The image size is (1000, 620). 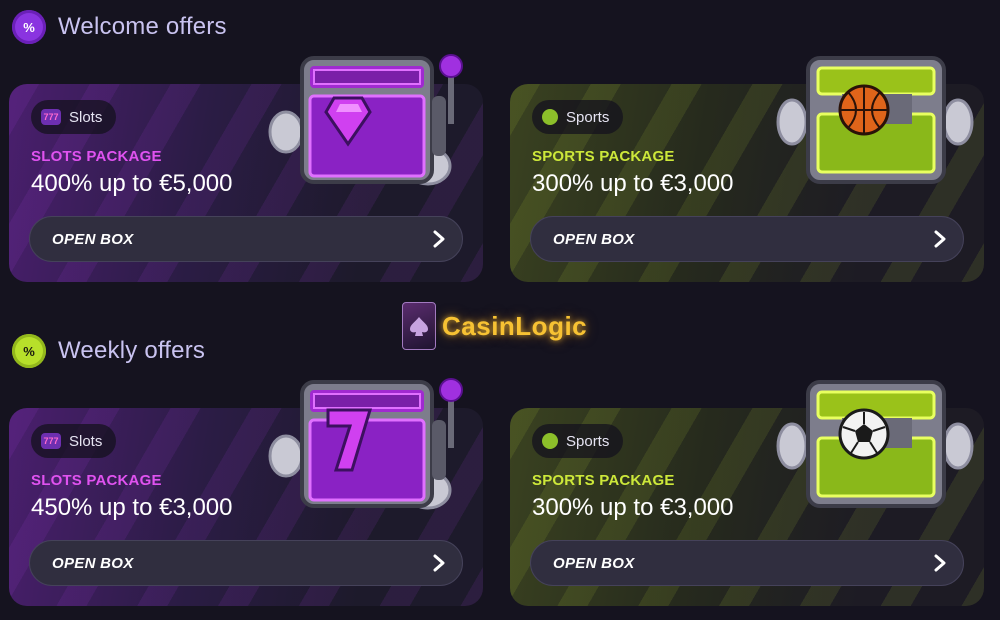 I want to click on casinlogic-logo: CasinLogic, so click(x=494, y=326).